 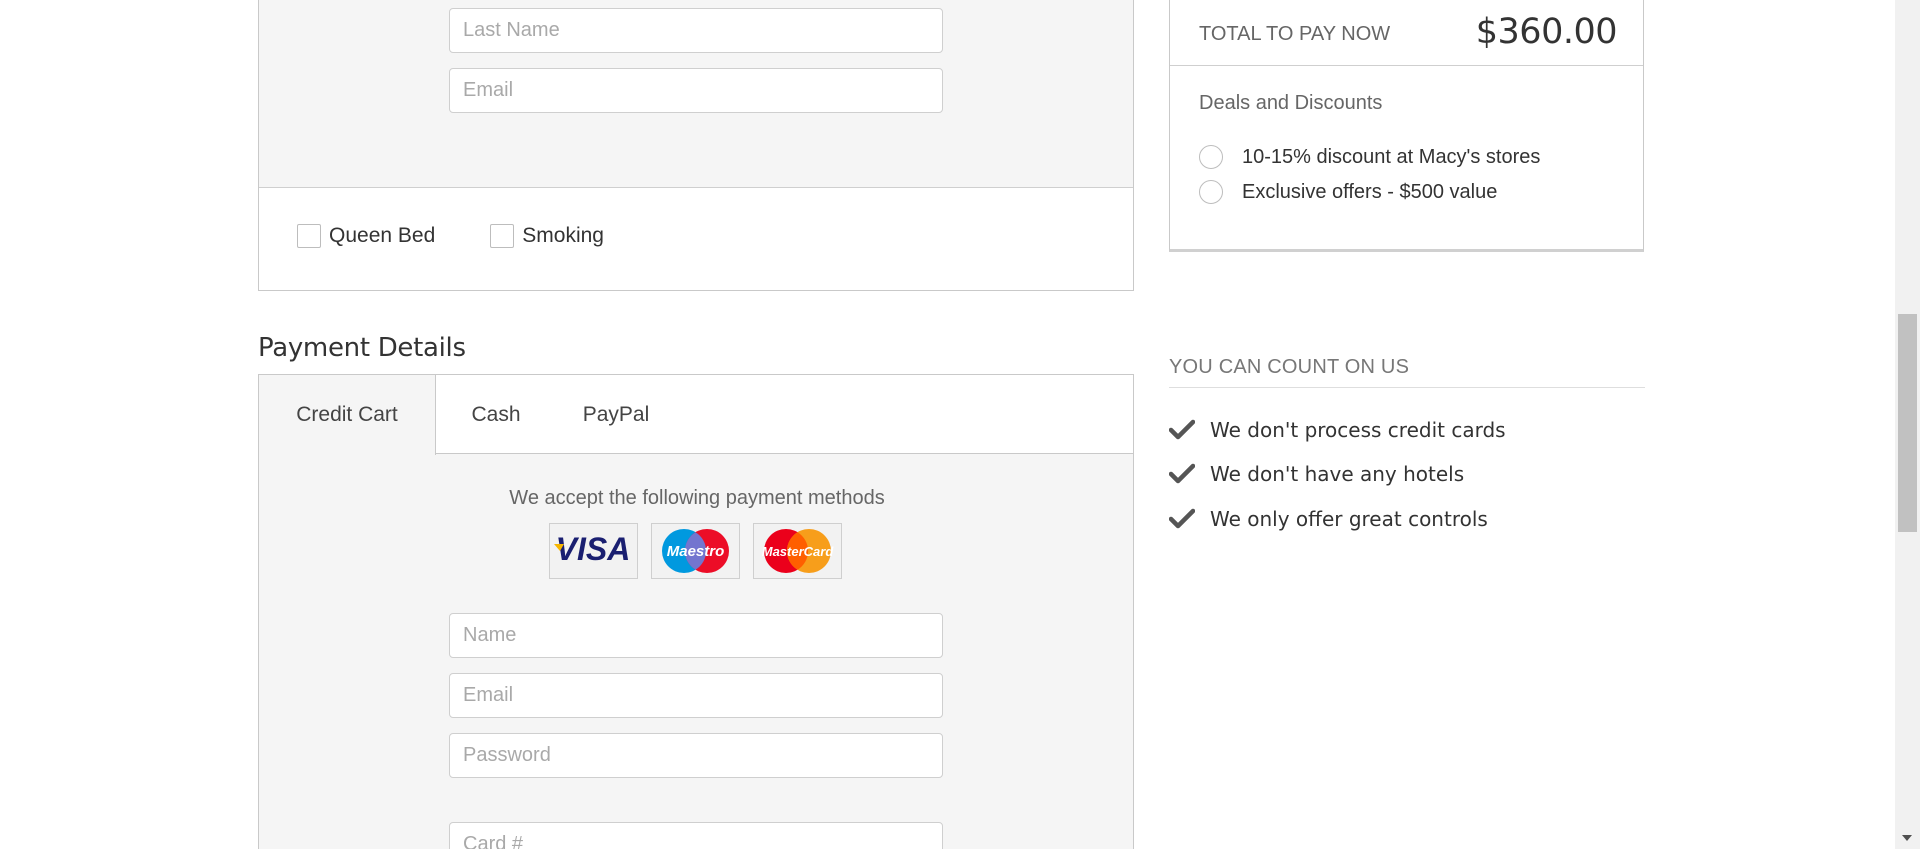 I want to click on deal-option: 10-15% discount at Macy's stores, so click(x=1369, y=157).